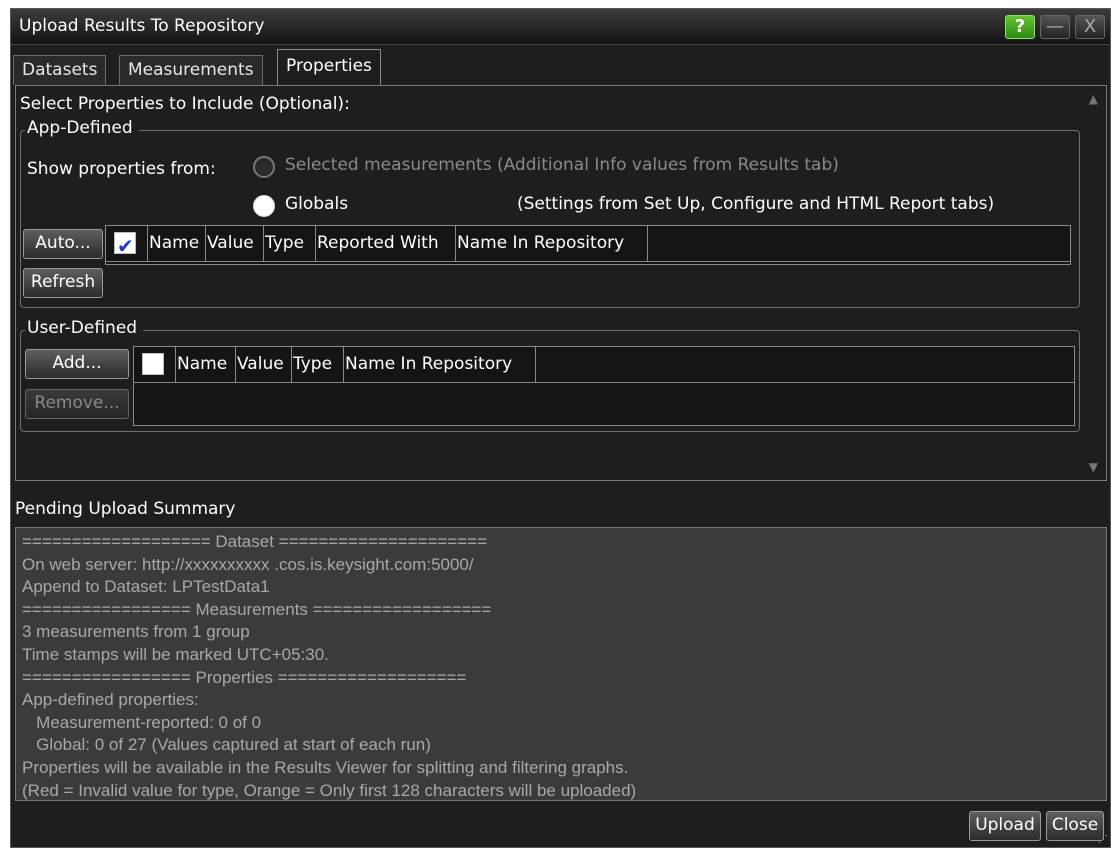 Image resolution: width=1111 pixels, height=848 pixels. Describe the element at coordinates (604, 365) in the screenshot. I see `table-header: Name Value Type Name In Repository` at that location.